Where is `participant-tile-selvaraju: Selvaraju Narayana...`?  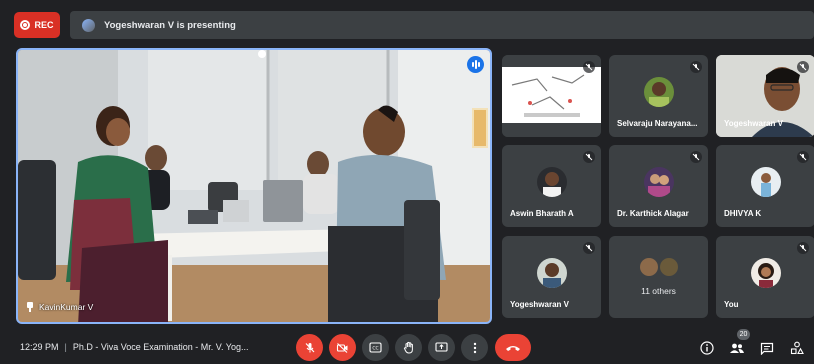
participant-tile-selvaraju: Selvaraju Narayana... is located at coordinates (658, 96).